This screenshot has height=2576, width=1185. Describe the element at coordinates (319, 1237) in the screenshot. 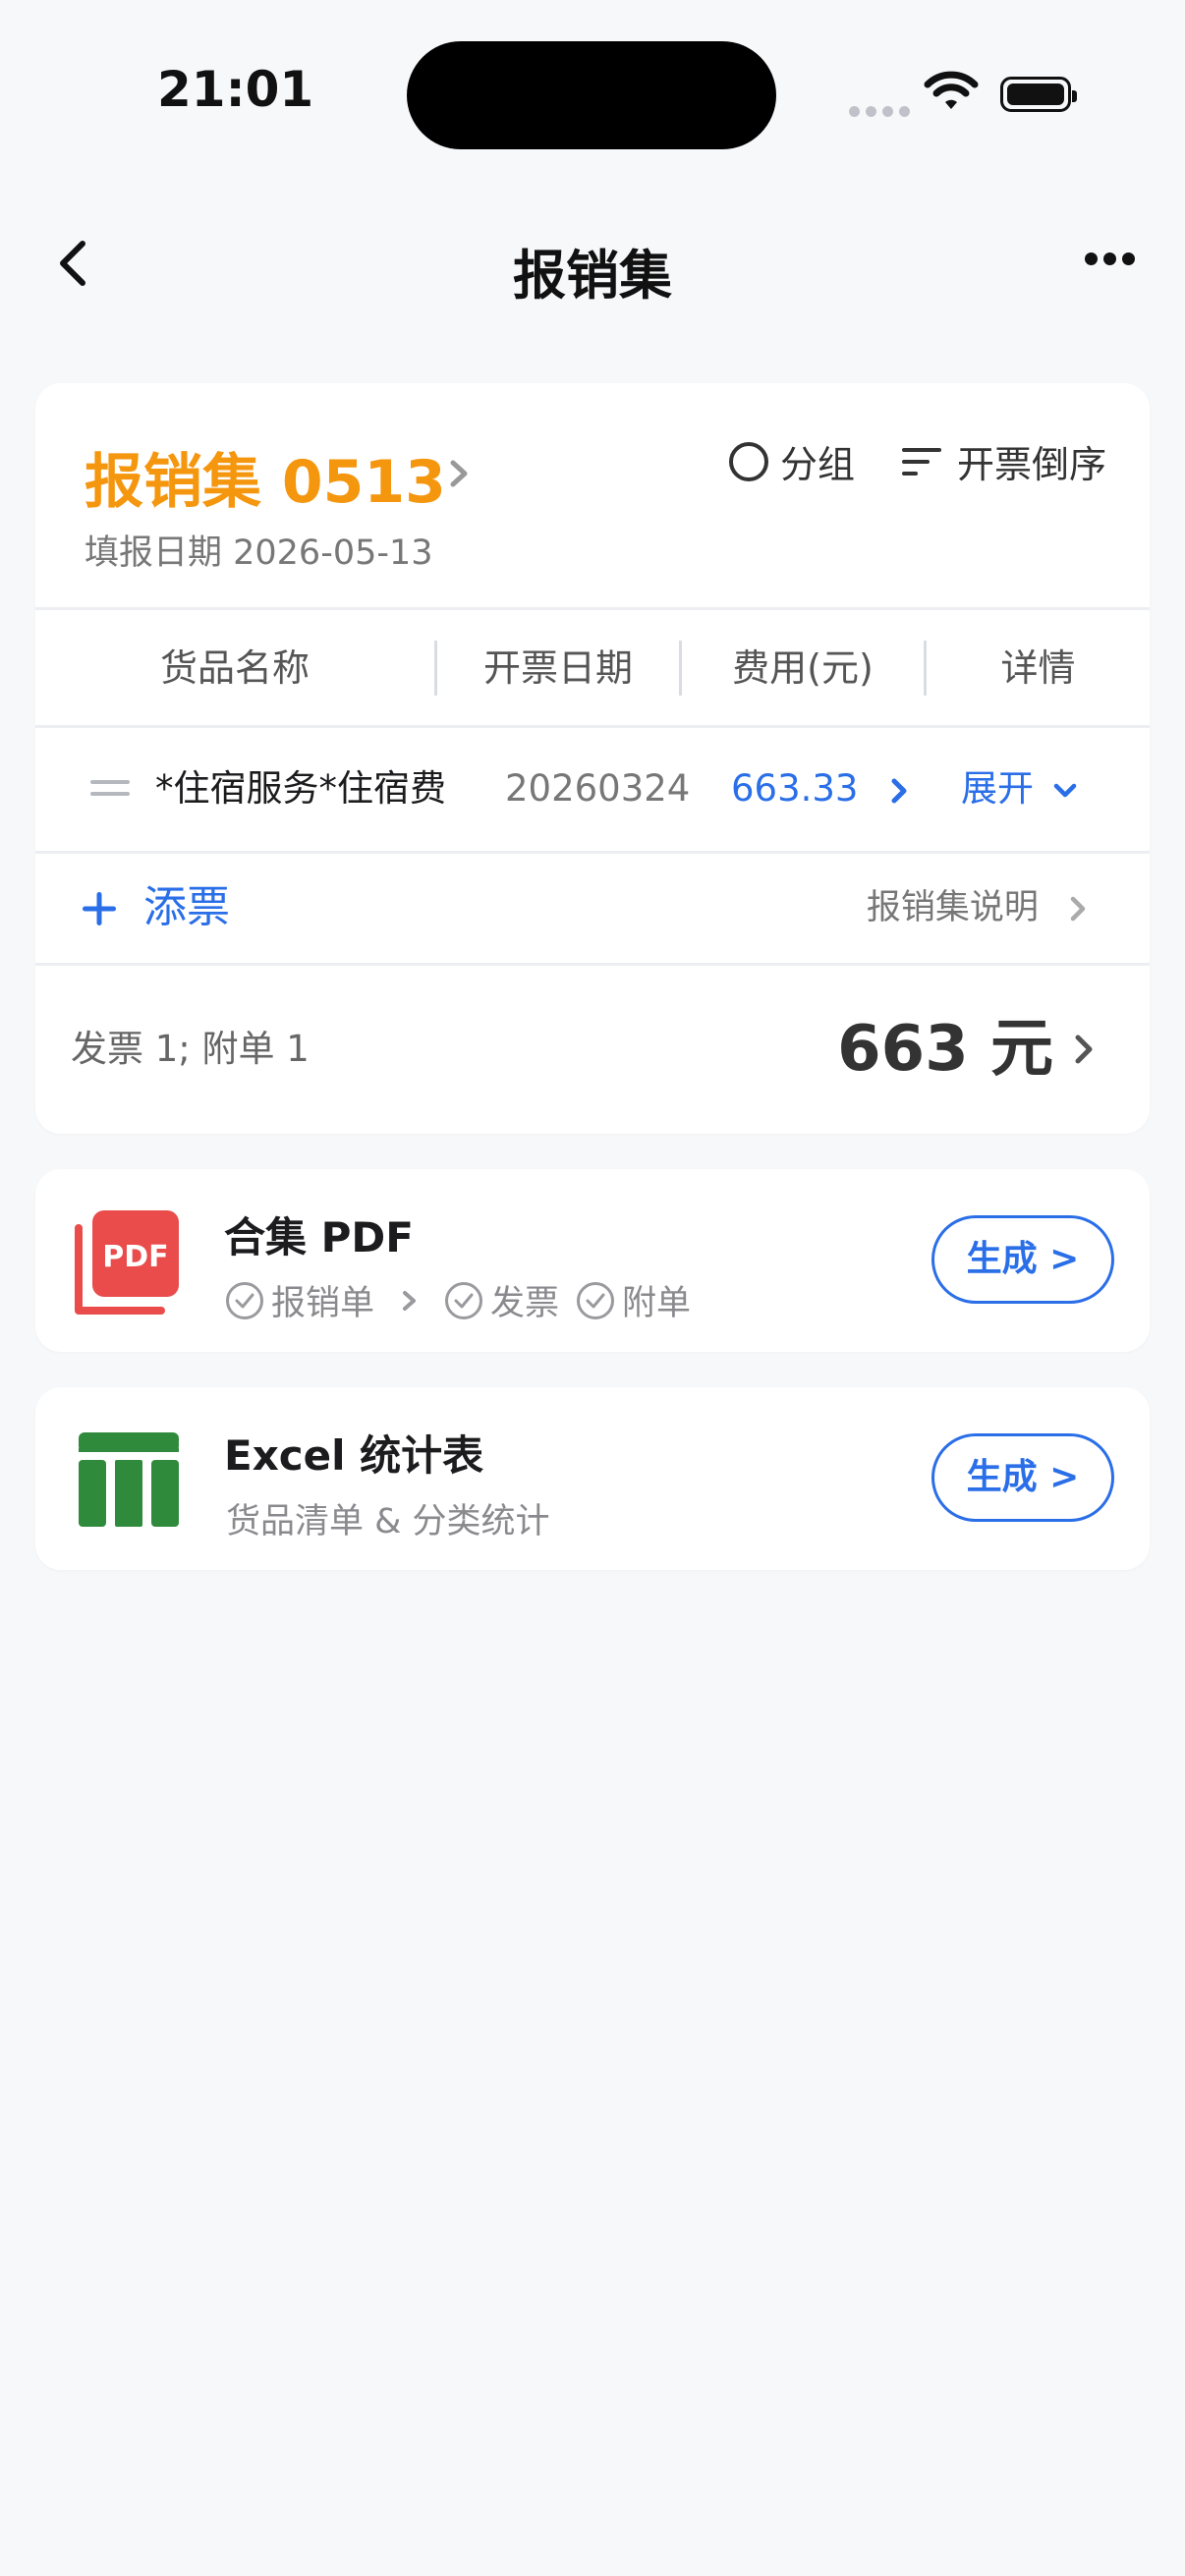

I see `pdf-export-title: 合集 PDF` at that location.